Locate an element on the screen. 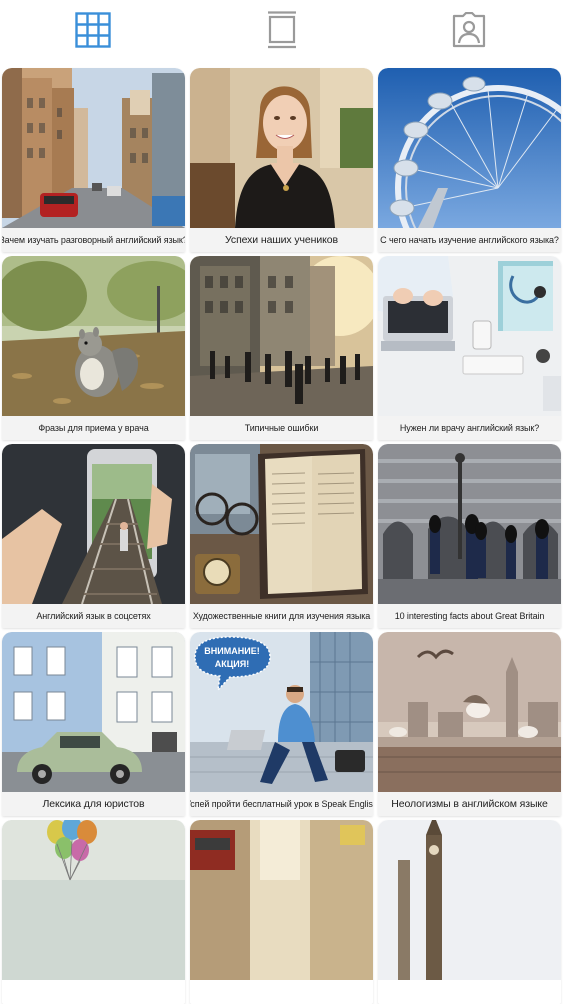 Image resolution: width=563 pixels, height=1004 pixels. post-tile: Типичные ошибки is located at coordinates (281, 348).